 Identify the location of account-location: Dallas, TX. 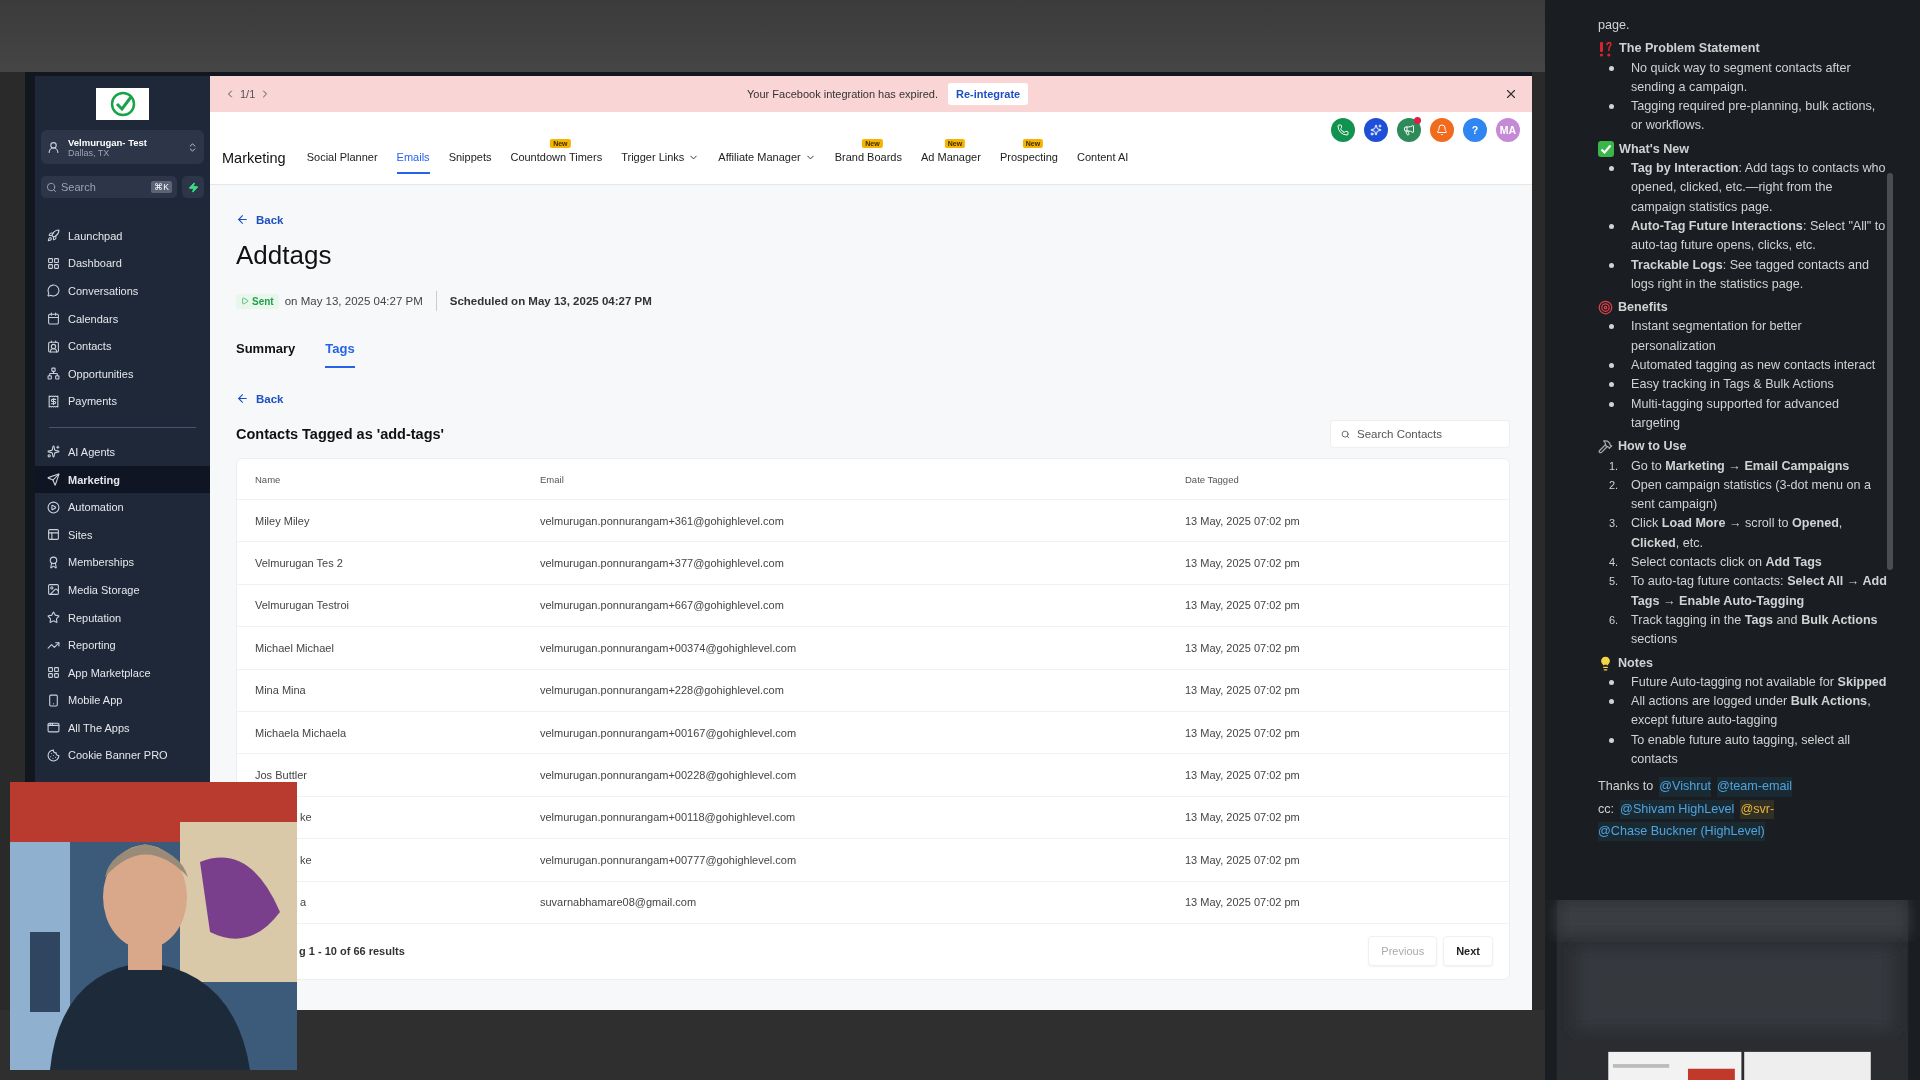
(89, 152).